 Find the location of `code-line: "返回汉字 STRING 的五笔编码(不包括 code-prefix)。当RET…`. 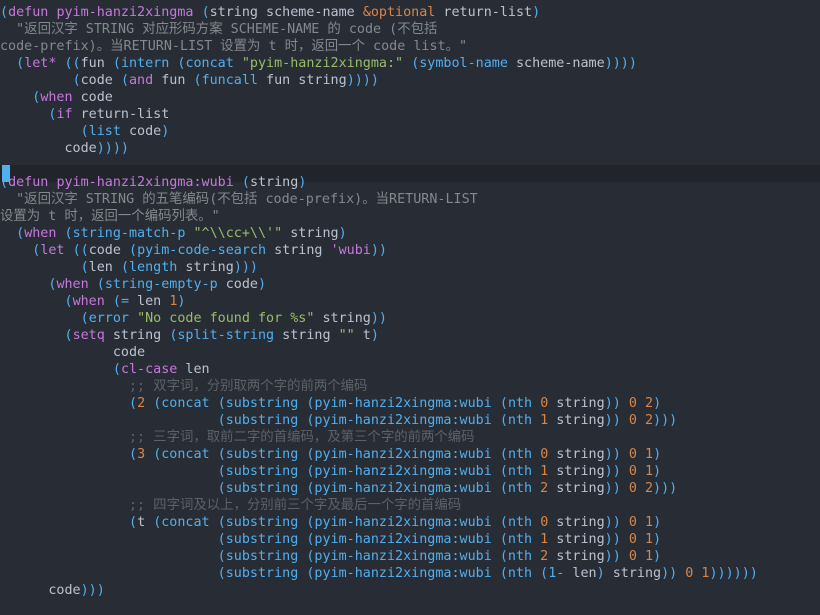

code-line: "返回汉字 STRING 的五笔编码(不包括 code-prefix)。当RET… is located at coordinates (410, 199).